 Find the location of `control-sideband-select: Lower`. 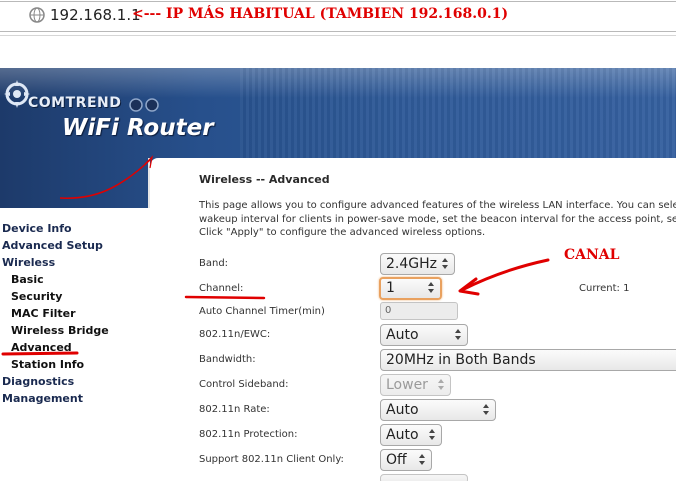

control-sideband-select: Lower is located at coordinates (415, 385).